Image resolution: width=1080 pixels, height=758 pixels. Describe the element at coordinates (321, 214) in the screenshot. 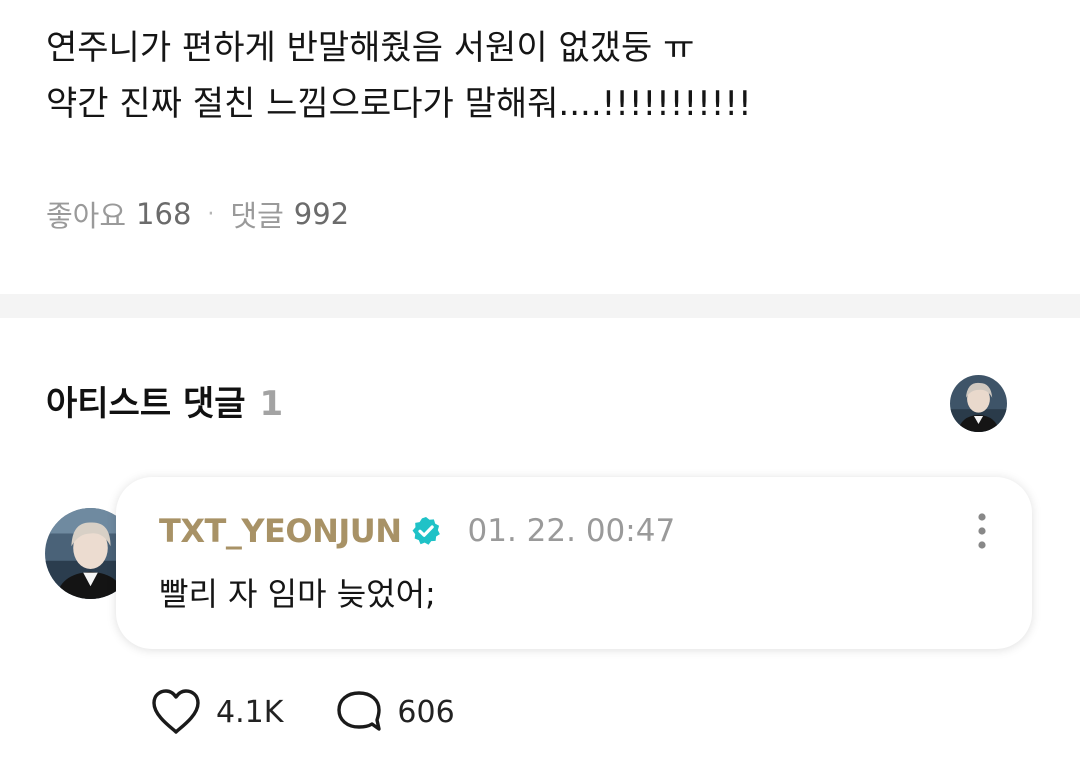

I see `comments-count: 992` at that location.